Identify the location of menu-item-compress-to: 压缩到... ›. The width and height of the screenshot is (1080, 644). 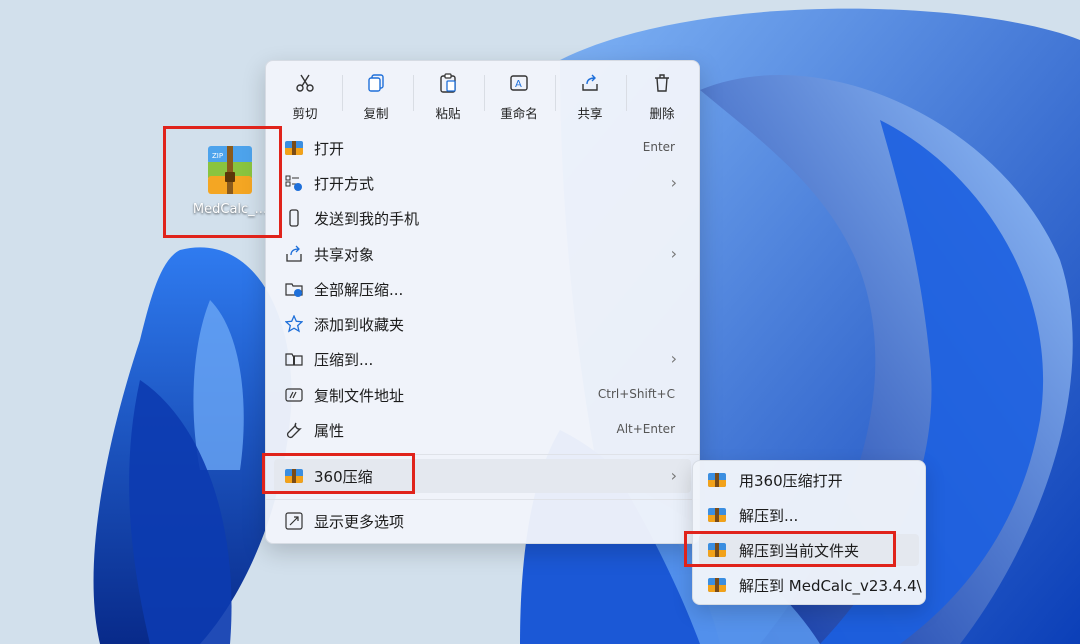
(482, 359).